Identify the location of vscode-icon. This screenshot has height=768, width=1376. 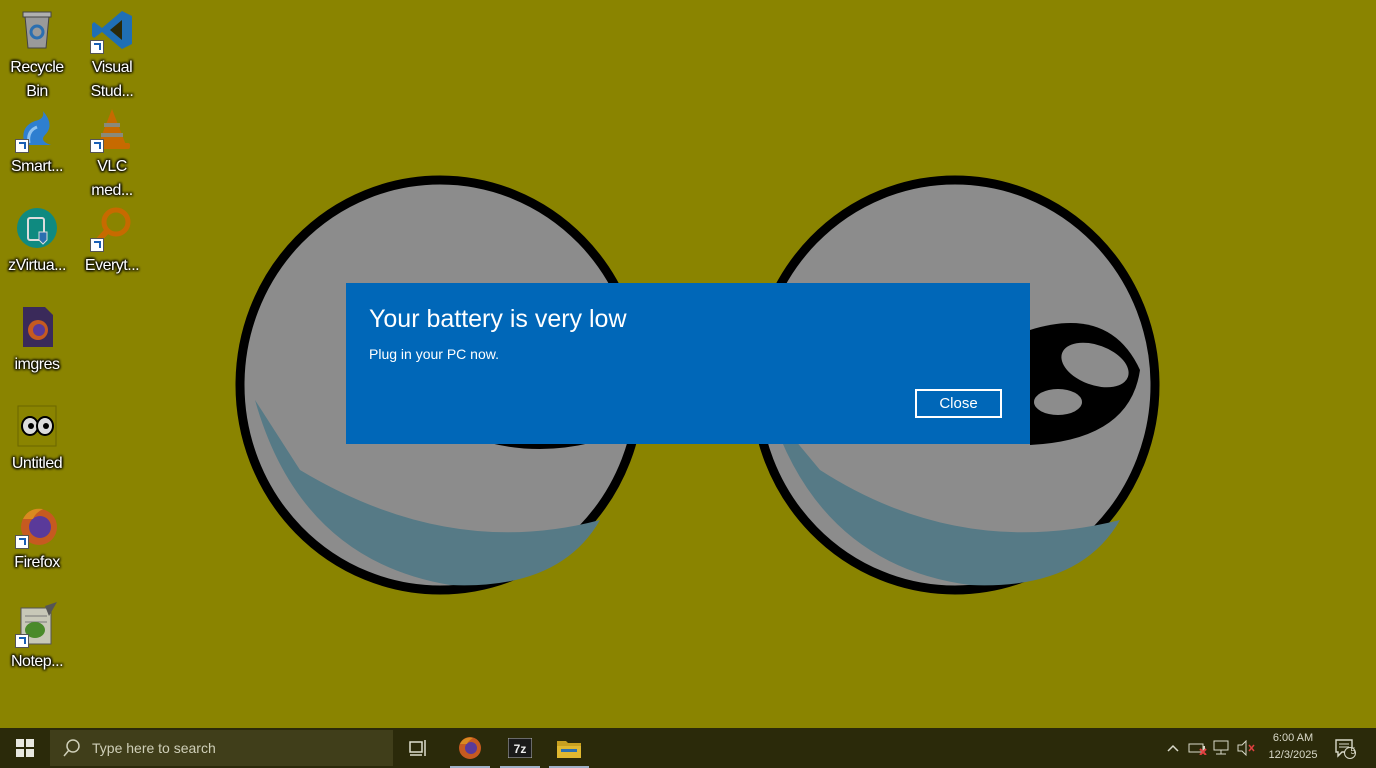
(112, 31).